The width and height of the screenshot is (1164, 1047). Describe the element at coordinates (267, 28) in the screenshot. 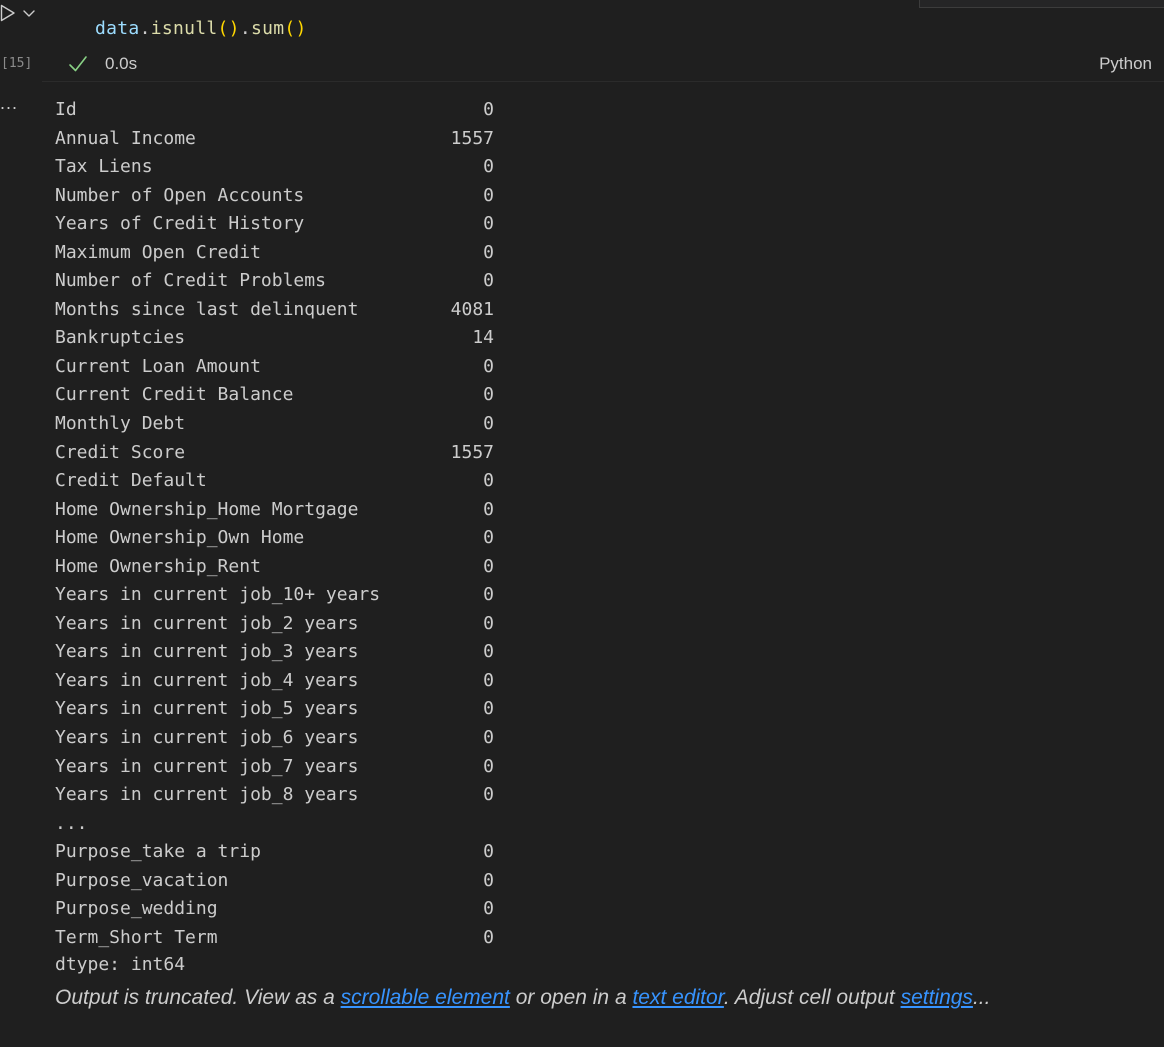

I see `code-token-function: sum` at that location.